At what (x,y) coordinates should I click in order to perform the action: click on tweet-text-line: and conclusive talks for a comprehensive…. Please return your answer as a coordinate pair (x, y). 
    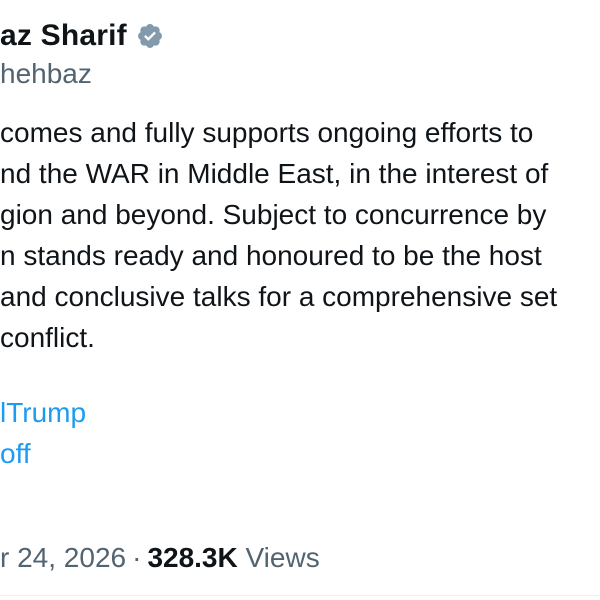
    Looking at the image, I should click on (279, 296).